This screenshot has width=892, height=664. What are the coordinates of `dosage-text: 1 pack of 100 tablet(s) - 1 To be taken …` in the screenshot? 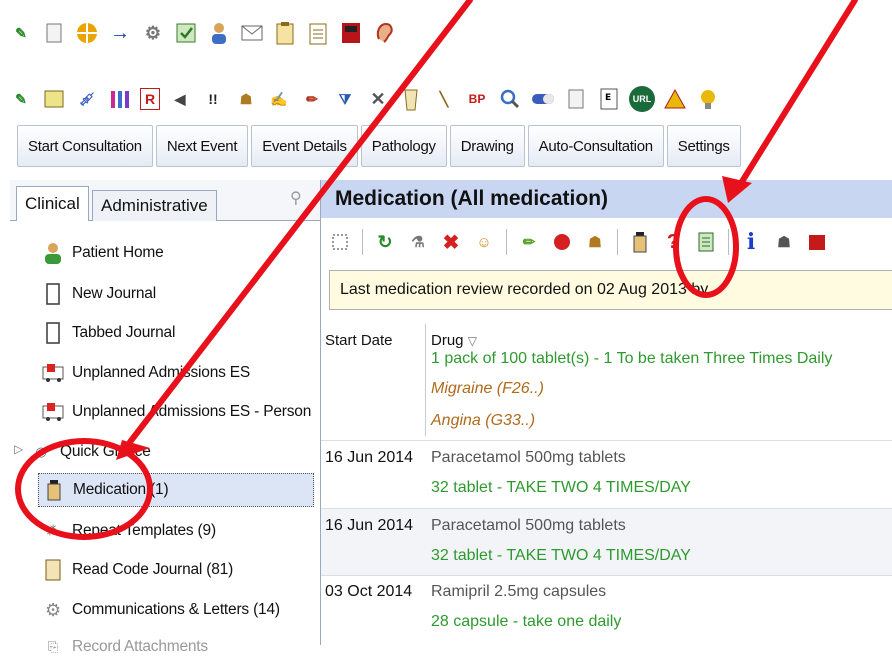 It's located at (632, 358).